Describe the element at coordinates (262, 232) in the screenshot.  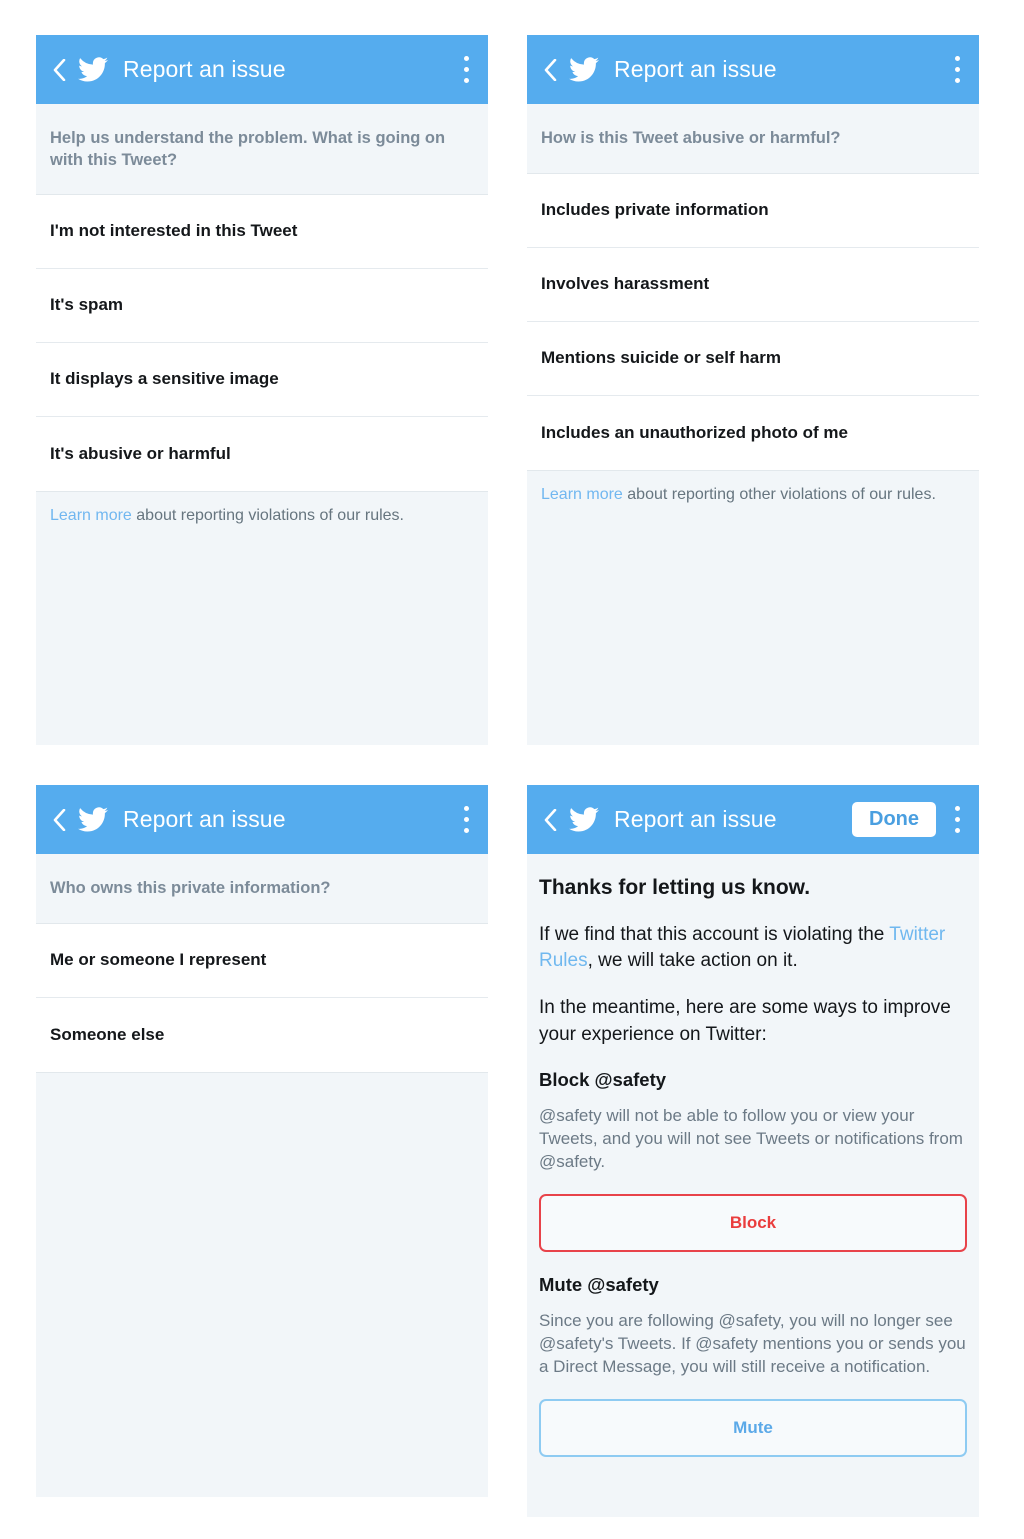
I see `option-row: I'm not interested in this Tweet` at that location.